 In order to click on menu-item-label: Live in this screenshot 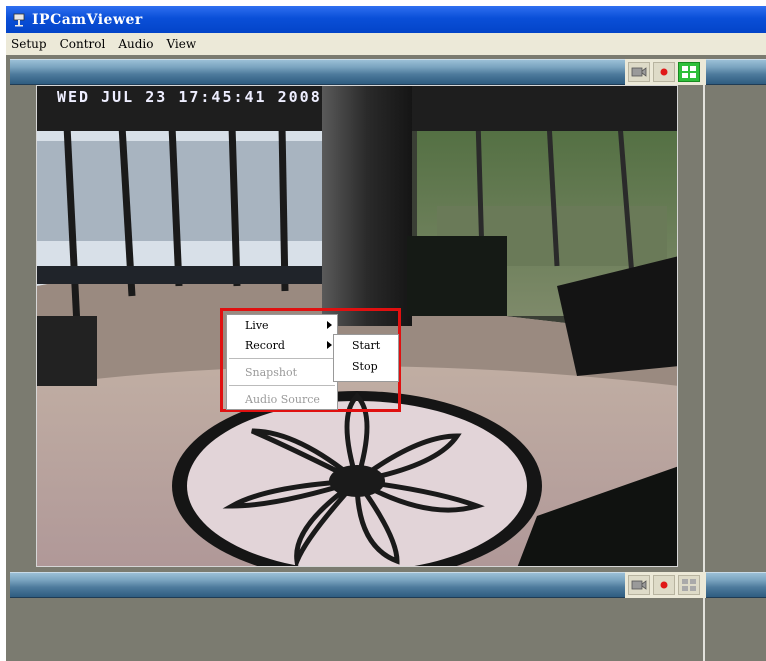, I will do `click(257, 325)`.